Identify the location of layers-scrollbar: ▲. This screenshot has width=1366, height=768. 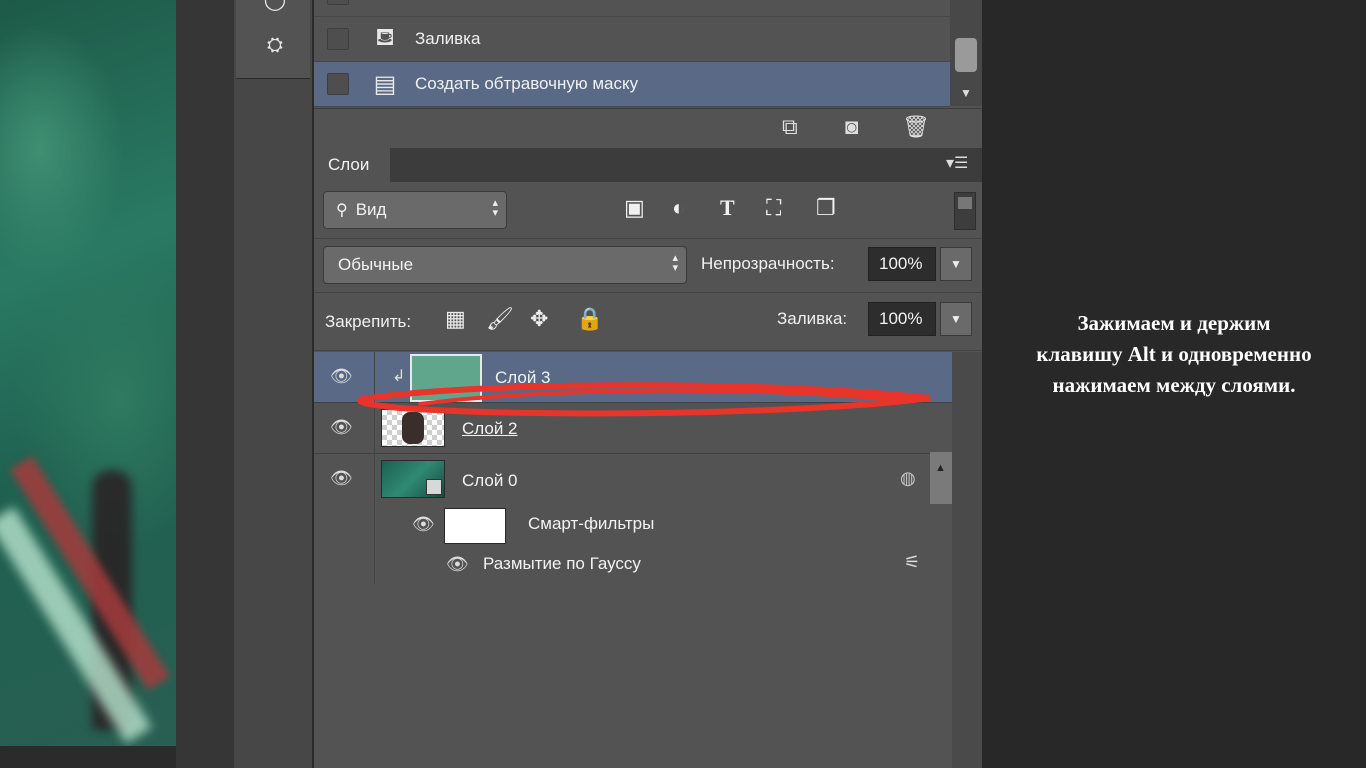
(941, 478).